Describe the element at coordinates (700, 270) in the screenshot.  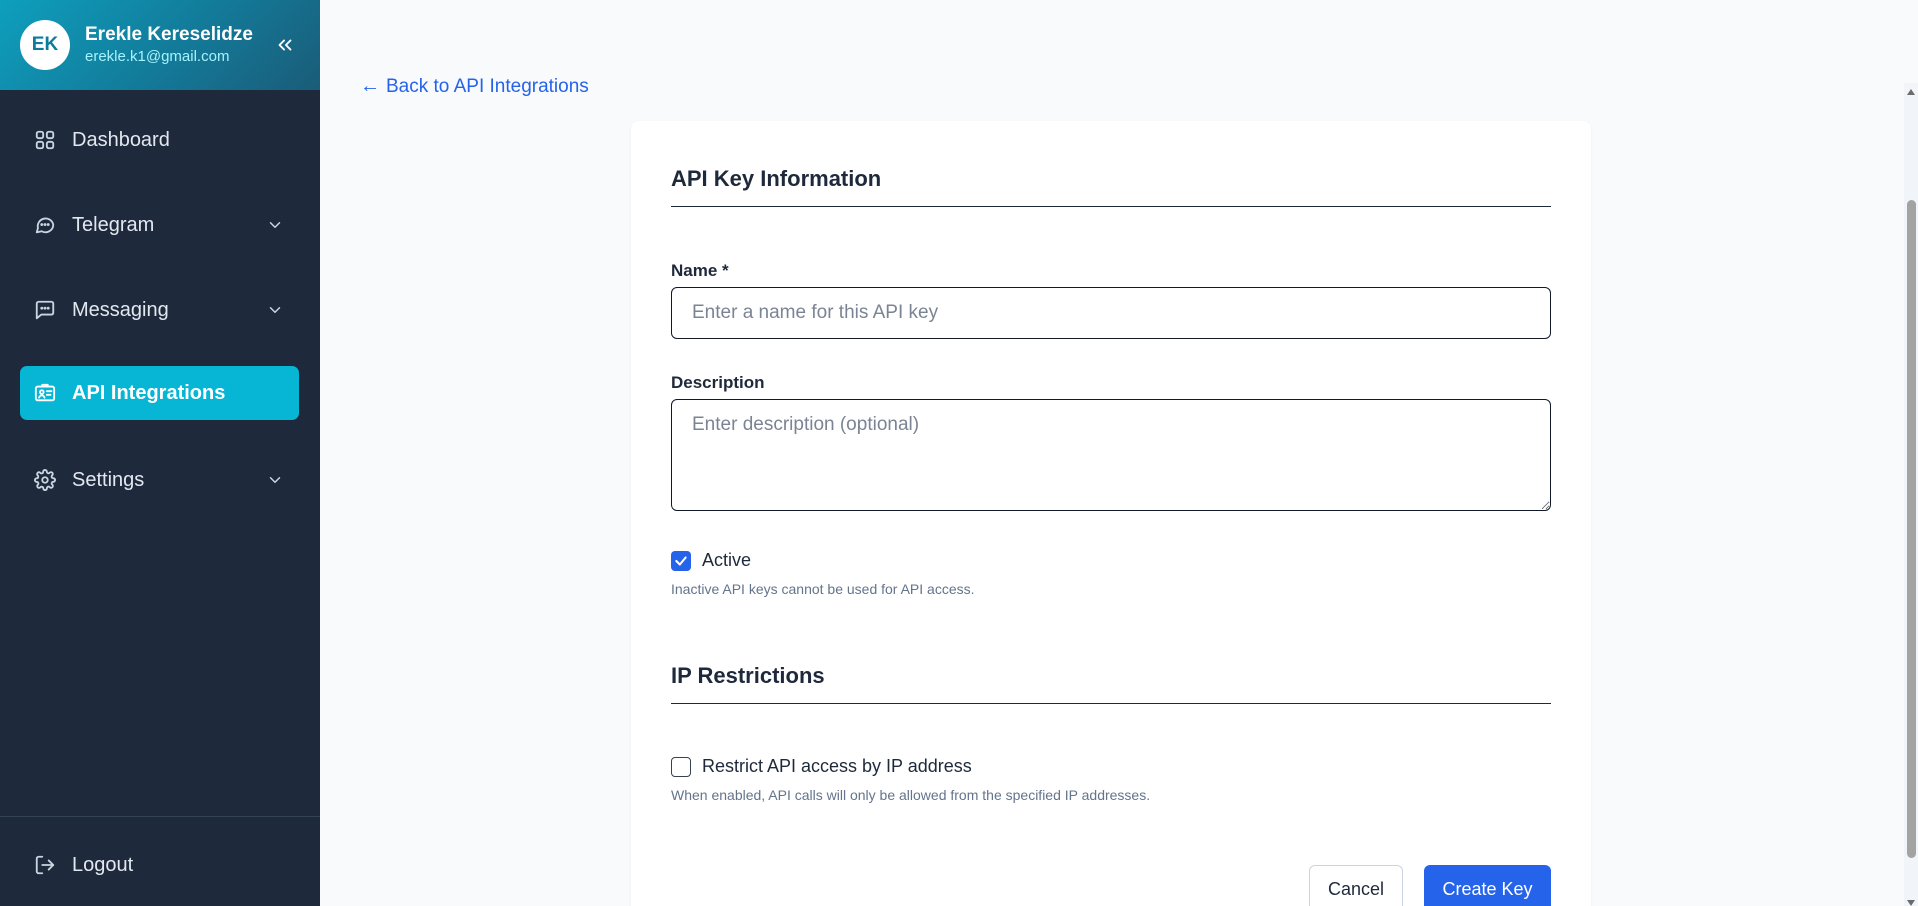
I see `name-label: Name *` at that location.